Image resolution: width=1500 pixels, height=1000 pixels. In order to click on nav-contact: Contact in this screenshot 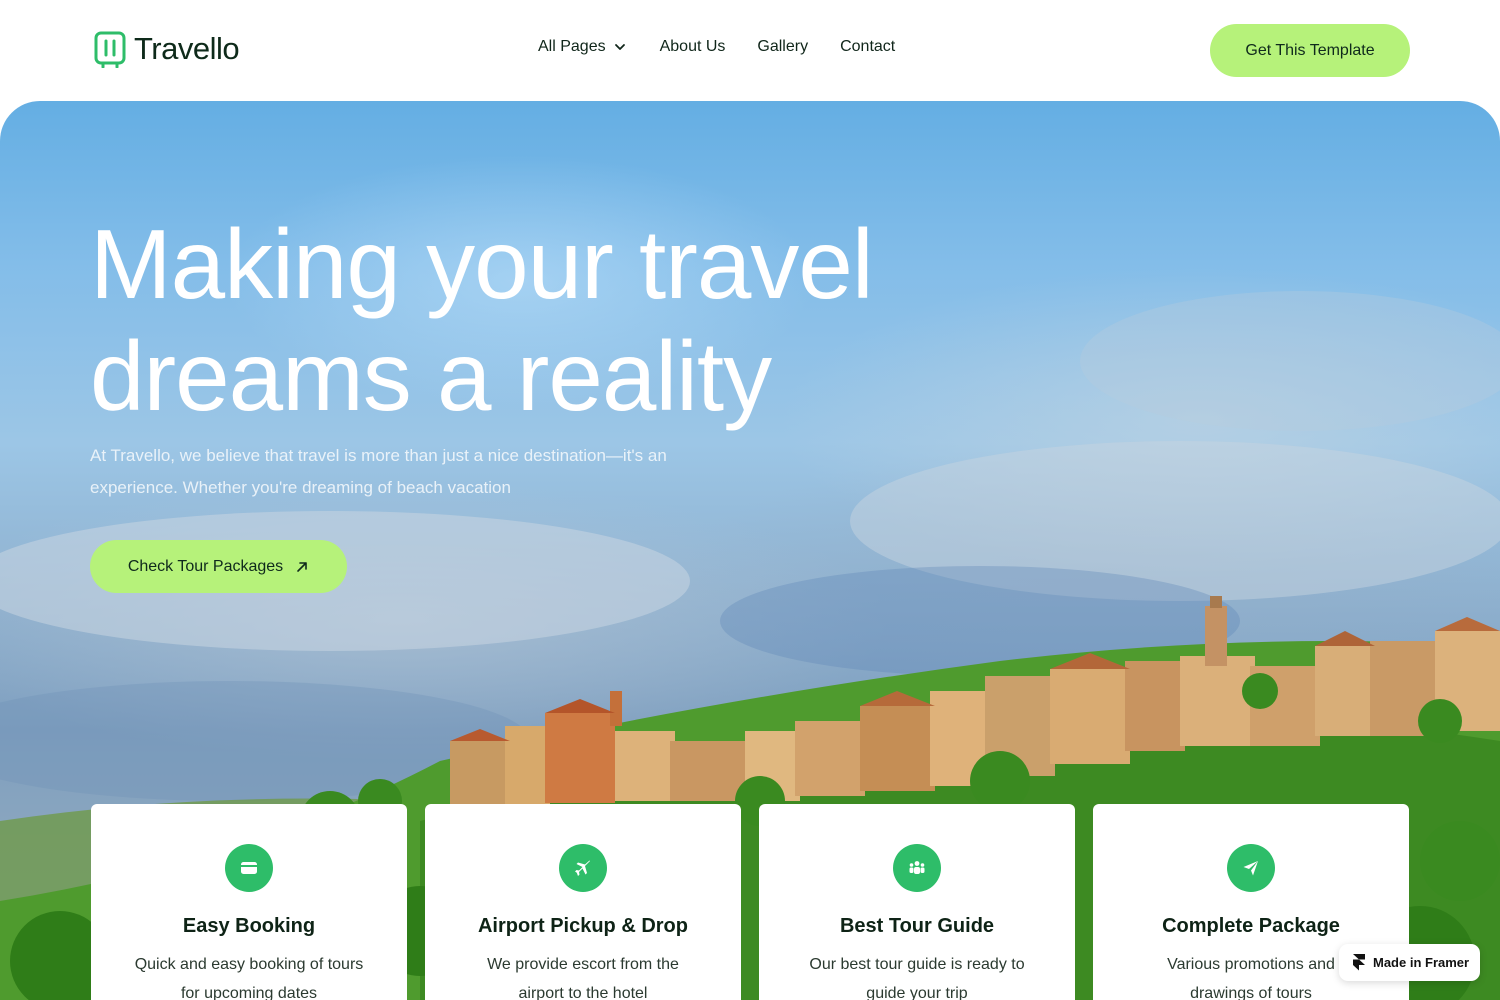, I will do `click(867, 47)`.